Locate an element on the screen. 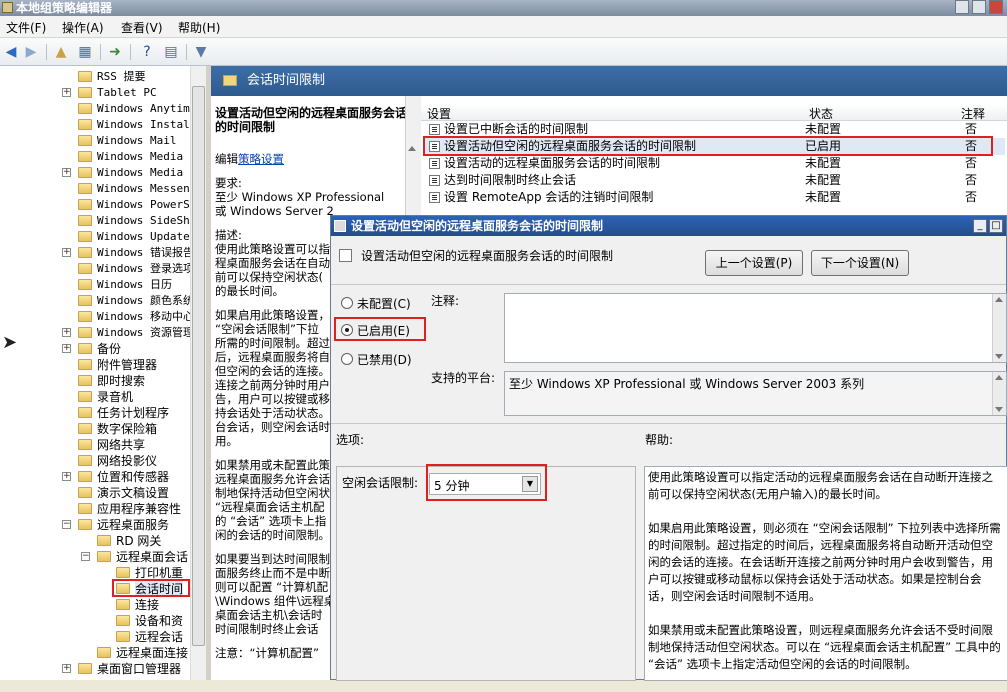 This screenshot has height=692, width=1007. dialog-minimize-icon: _ is located at coordinates (980, 226).